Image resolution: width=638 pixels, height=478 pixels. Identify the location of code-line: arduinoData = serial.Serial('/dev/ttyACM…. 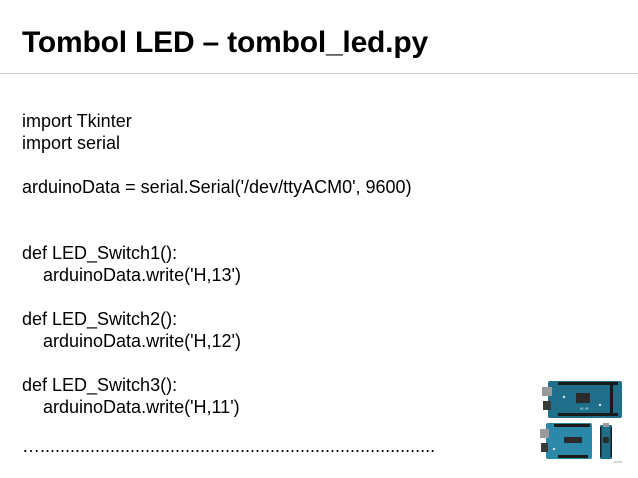
(217, 187).